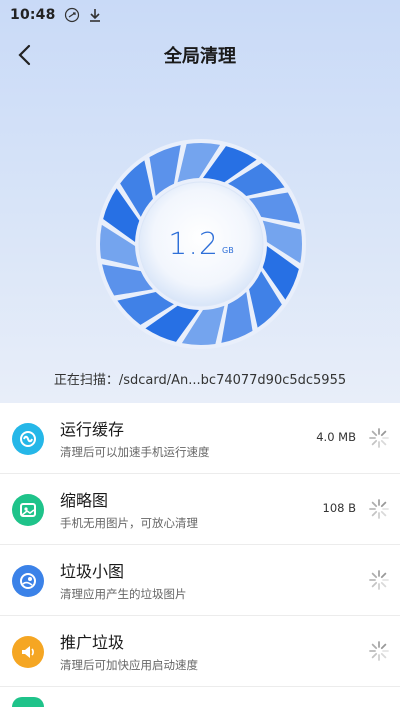  What do you see at coordinates (135, 452) in the screenshot?
I see `list-item-subtitle: 清理后可以加速手机运行速度` at bounding box center [135, 452].